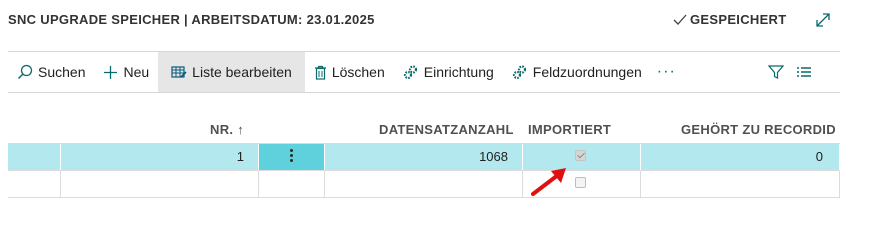 The width and height of the screenshot is (876, 240). I want to click on new-button: Neu, so click(126, 72).